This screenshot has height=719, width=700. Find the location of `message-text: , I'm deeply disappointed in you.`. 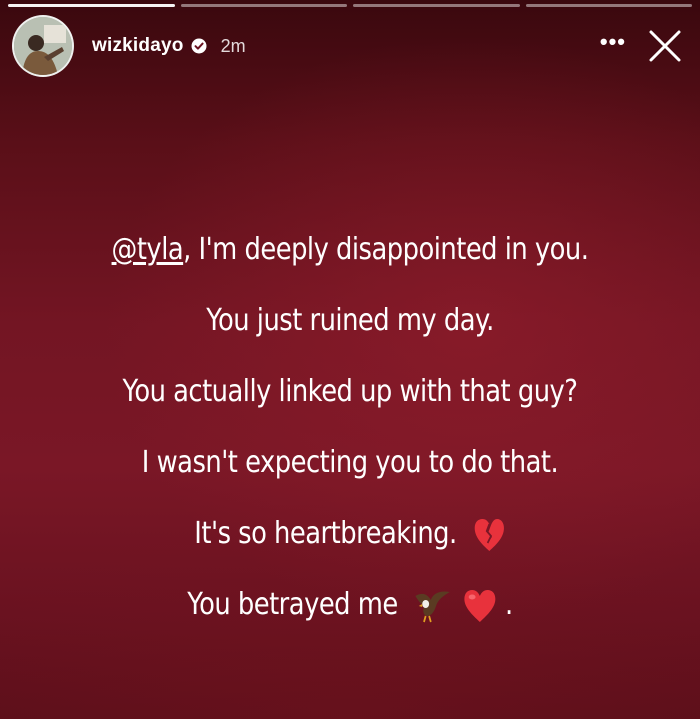

message-text: , I'm deeply disappointed in you. is located at coordinates (386, 249).